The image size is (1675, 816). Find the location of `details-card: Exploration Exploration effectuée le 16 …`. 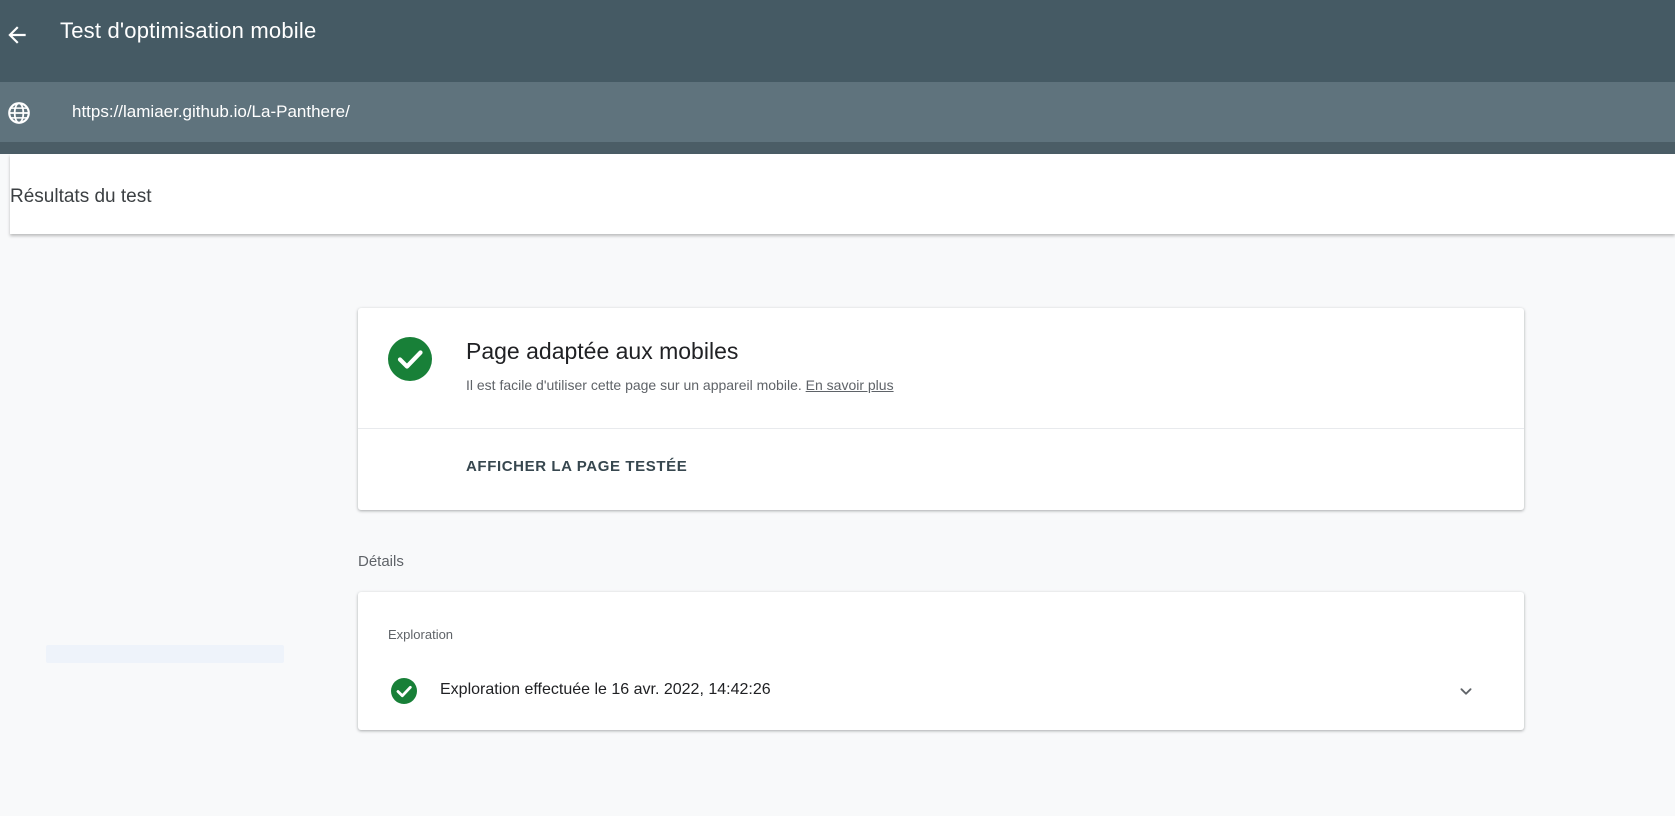

details-card: Exploration Exploration effectuée le 16 … is located at coordinates (941, 661).